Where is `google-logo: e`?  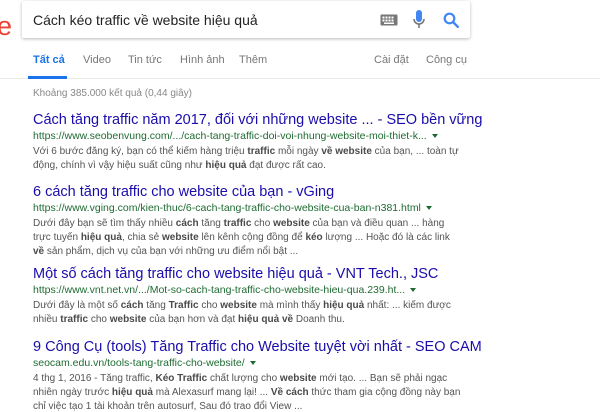
google-logo: e is located at coordinates (8, 26).